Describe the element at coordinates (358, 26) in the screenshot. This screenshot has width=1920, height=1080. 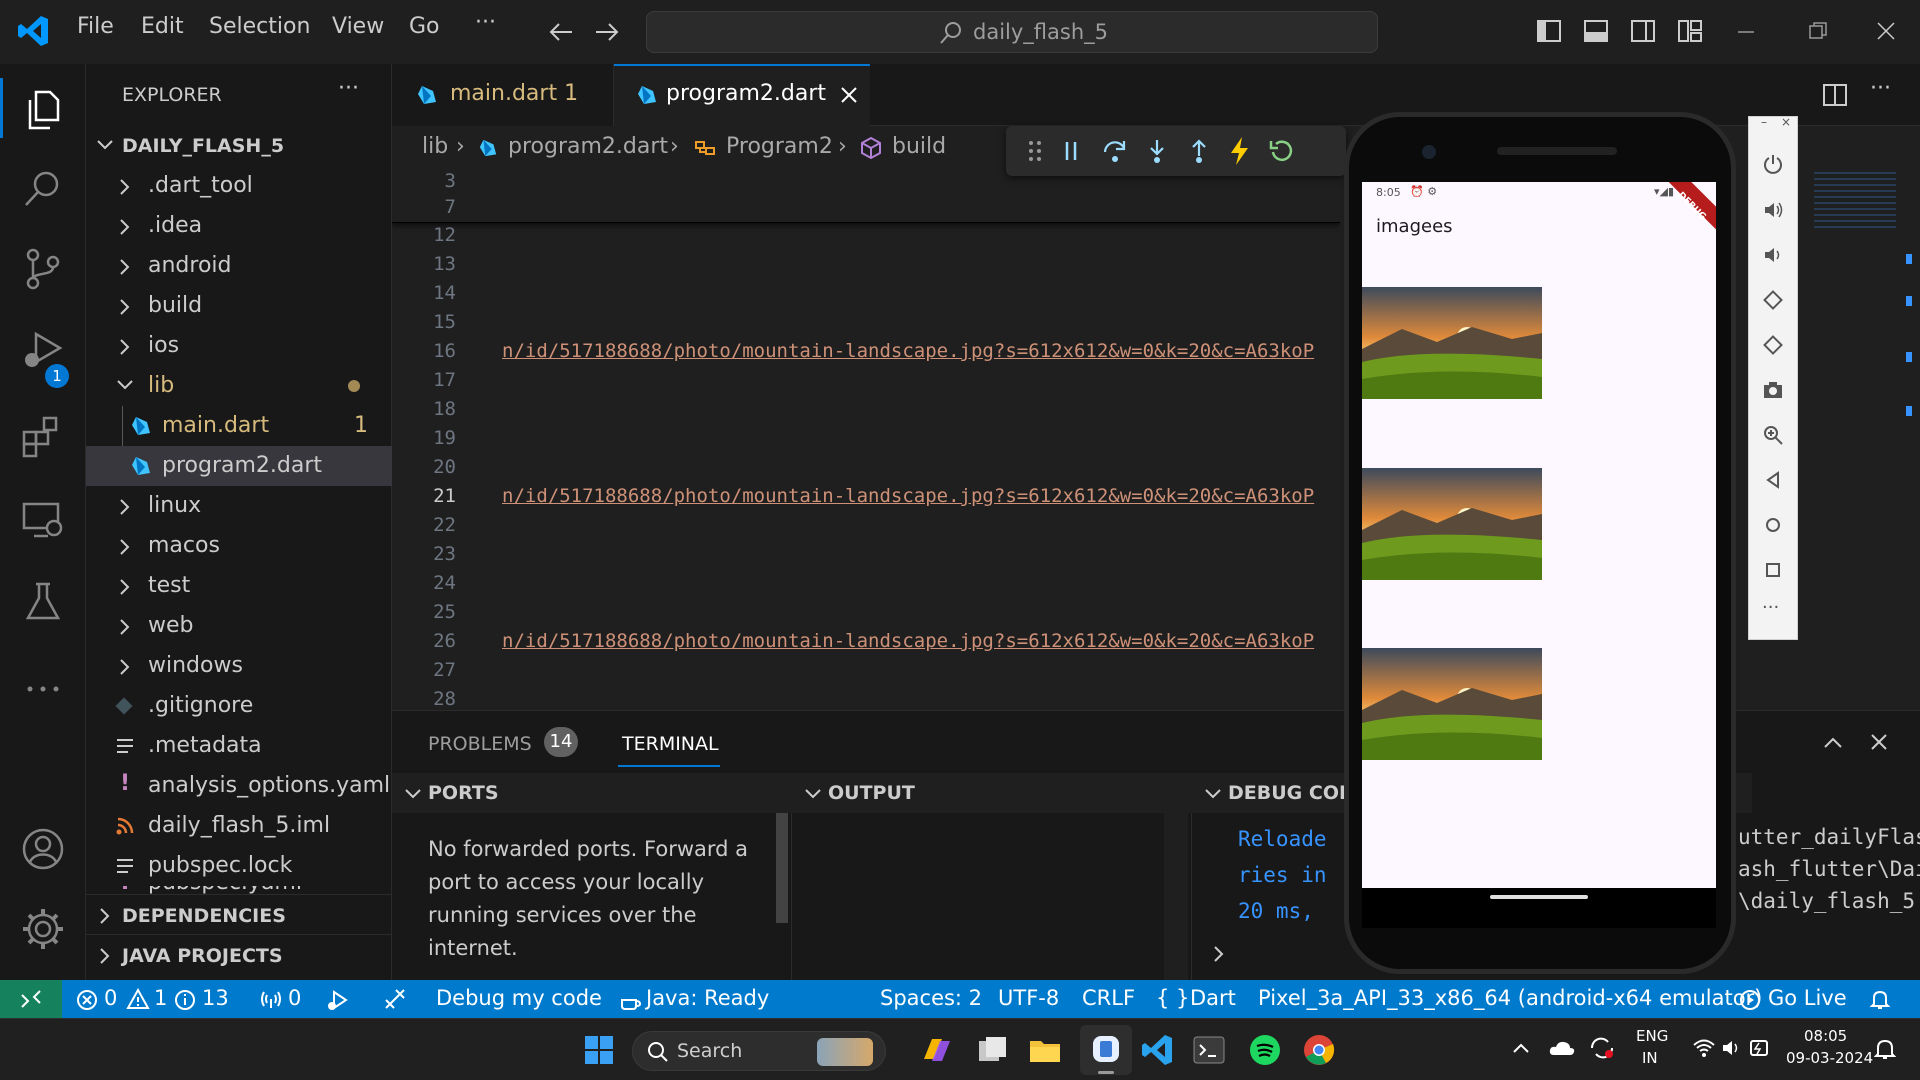
I see `menu-view: View` at that location.